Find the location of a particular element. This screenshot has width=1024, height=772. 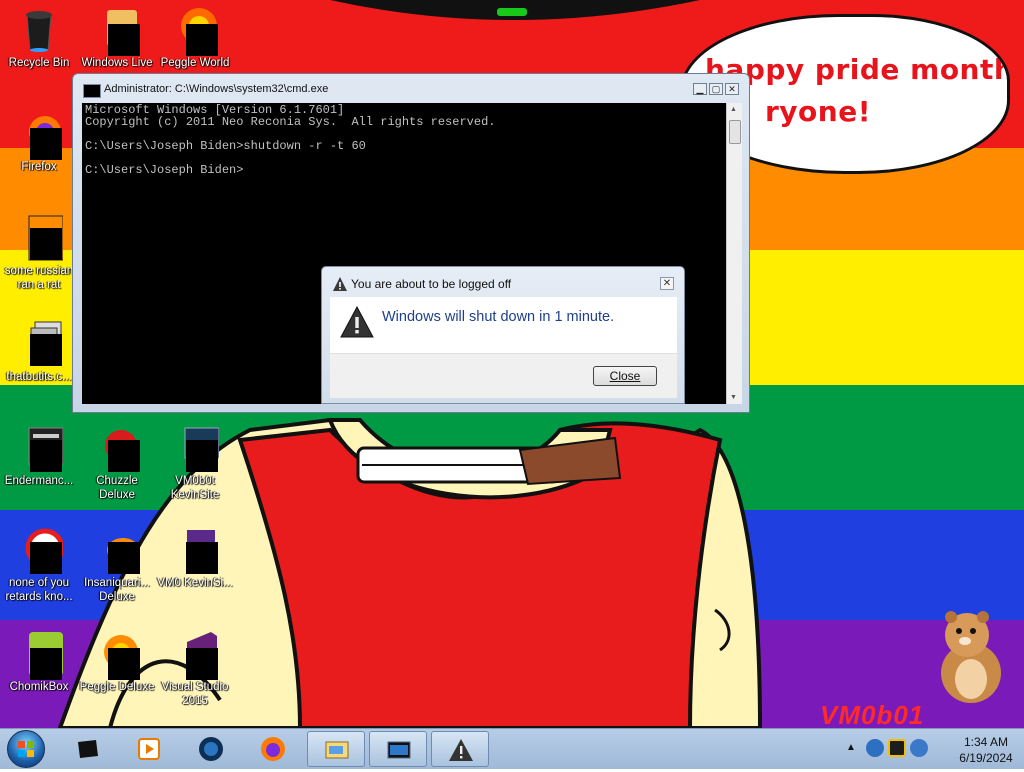

dialog-title: You are about to be logged off is located at coordinates (431, 284).